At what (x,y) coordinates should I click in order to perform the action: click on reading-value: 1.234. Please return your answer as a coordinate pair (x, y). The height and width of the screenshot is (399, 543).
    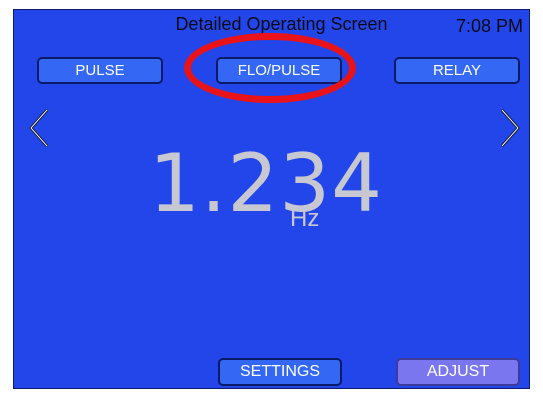
    Looking at the image, I should click on (266, 183).